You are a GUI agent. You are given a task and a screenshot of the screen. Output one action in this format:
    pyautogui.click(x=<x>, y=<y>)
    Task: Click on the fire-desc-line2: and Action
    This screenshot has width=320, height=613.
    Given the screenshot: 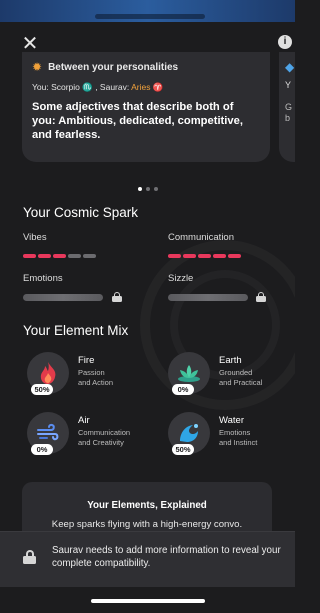 What is the action you would take?
    pyautogui.click(x=96, y=382)
    